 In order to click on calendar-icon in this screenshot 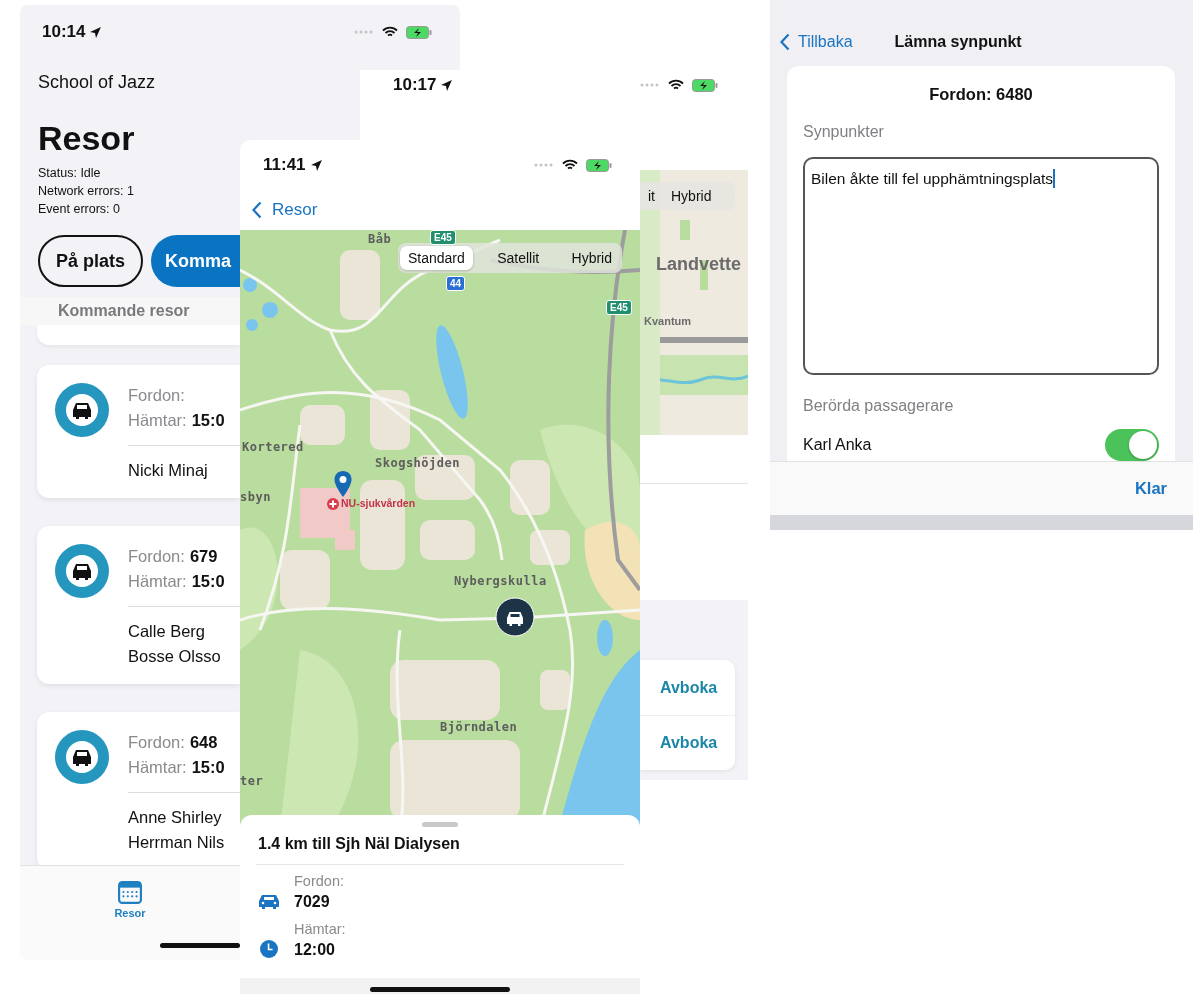, I will do `click(130, 892)`.